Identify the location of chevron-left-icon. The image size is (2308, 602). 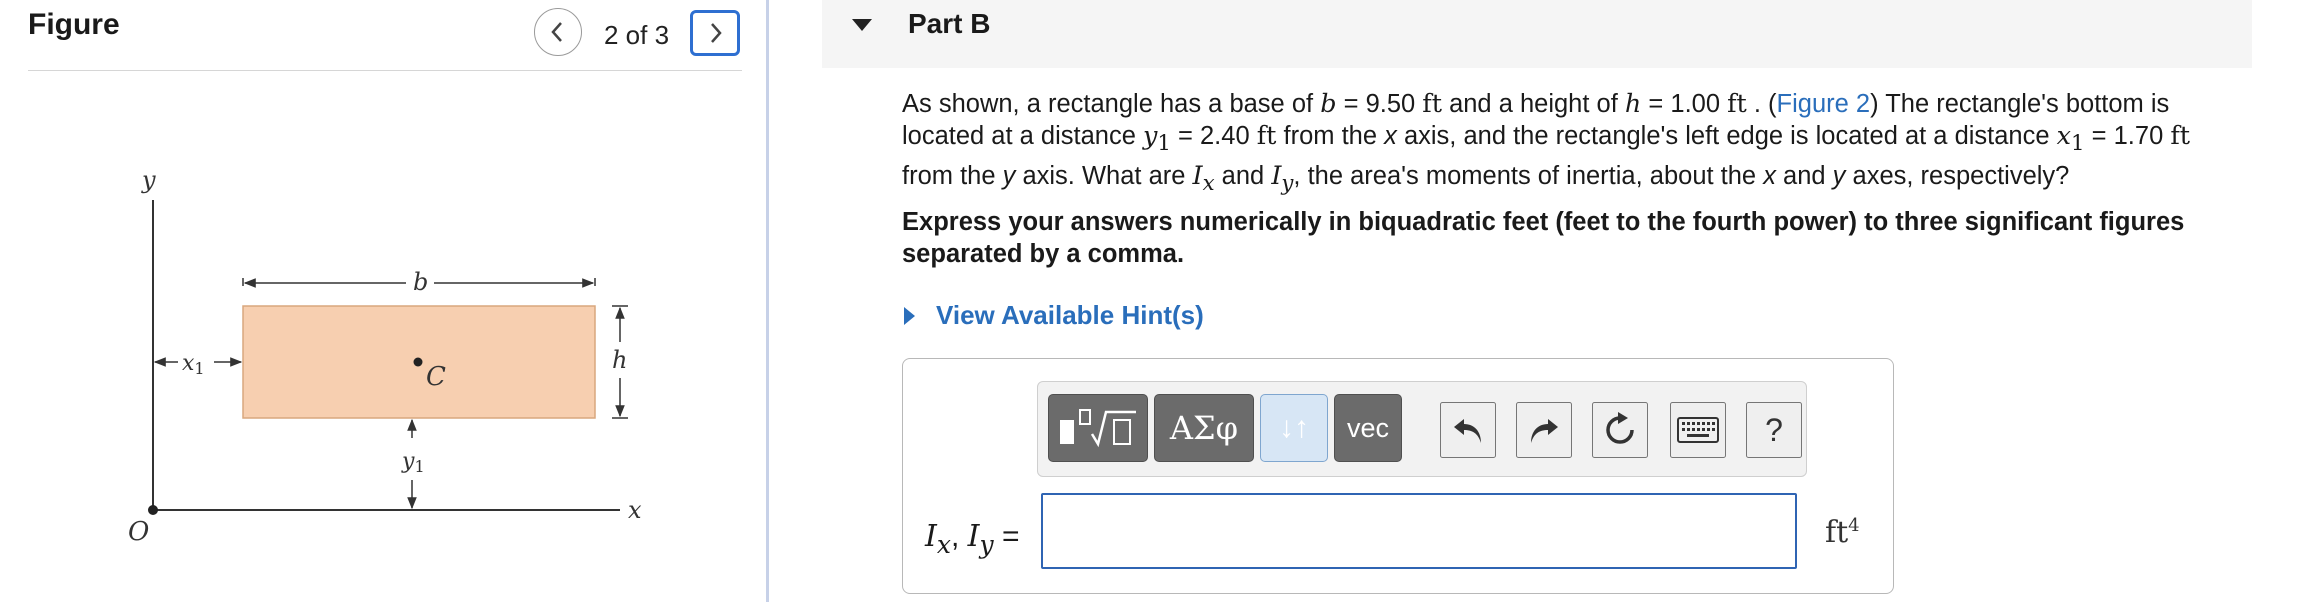
(556, 32).